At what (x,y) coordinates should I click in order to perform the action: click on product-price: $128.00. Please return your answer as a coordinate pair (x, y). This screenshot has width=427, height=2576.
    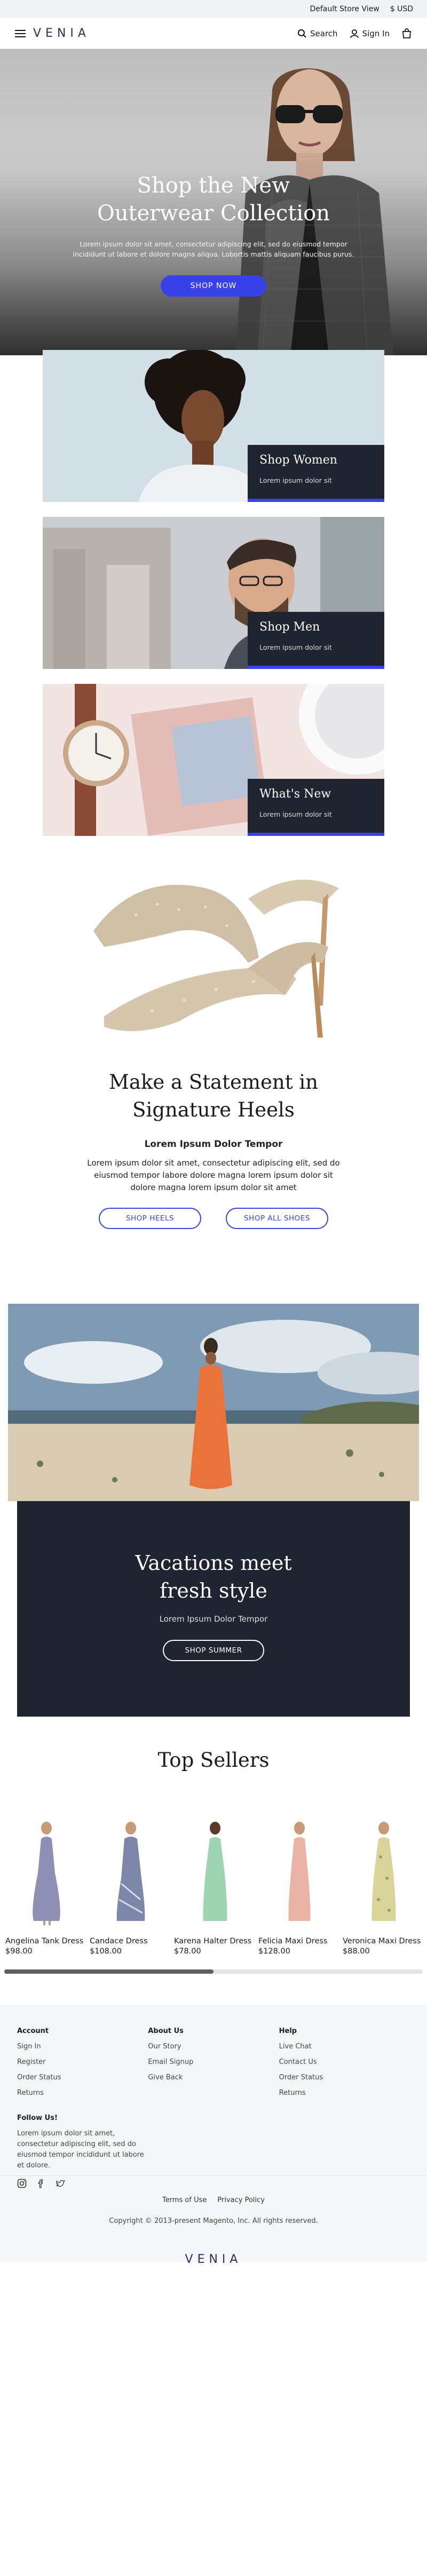
    Looking at the image, I should click on (274, 1951).